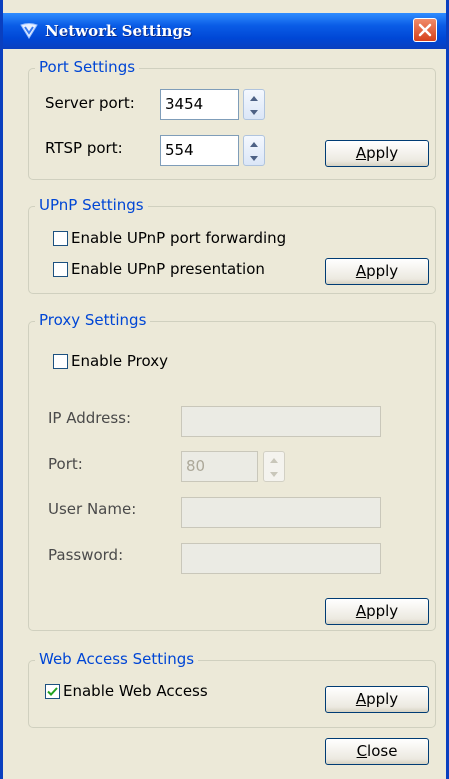  I want to click on port-apply-button: Apply, so click(377, 153).